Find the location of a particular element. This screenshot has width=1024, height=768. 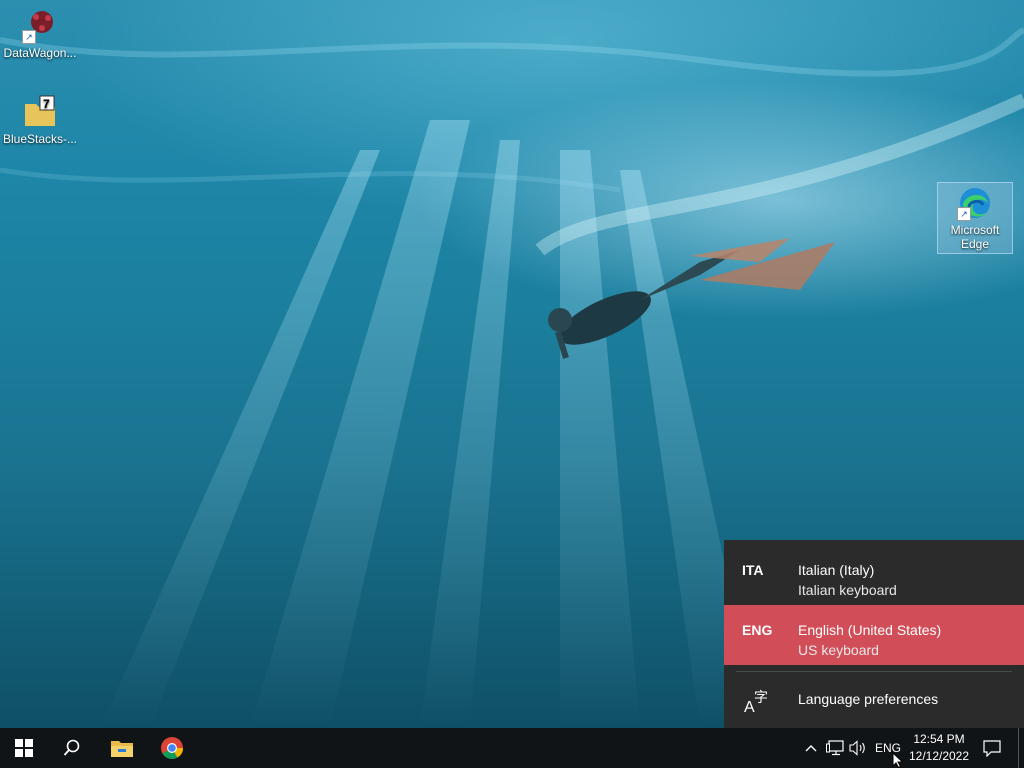

divider is located at coordinates (874, 671).